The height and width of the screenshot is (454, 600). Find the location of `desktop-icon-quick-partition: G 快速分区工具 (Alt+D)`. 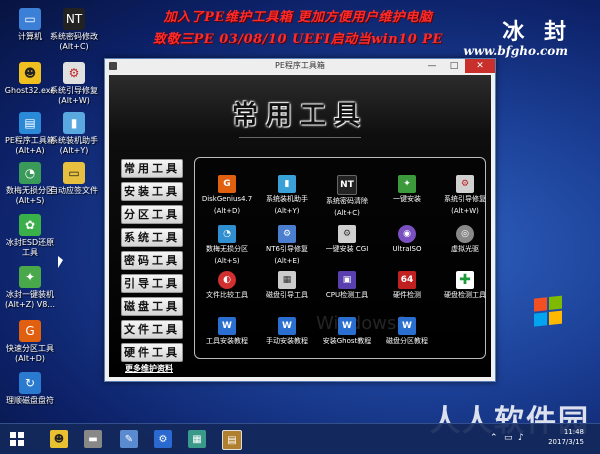

desktop-icon-quick-partition: G 快速分区工具 (Alt+D) is located at coordinates (33, 342).